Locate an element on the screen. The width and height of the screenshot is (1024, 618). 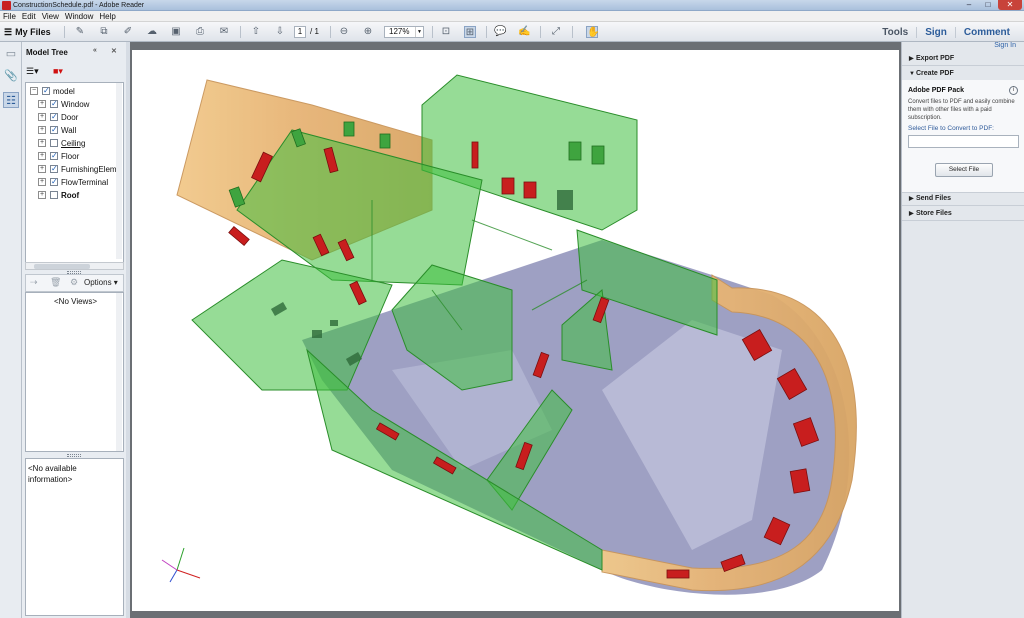
tree-item-wall: + ✓ Wall is located at coordinates (57, 130).